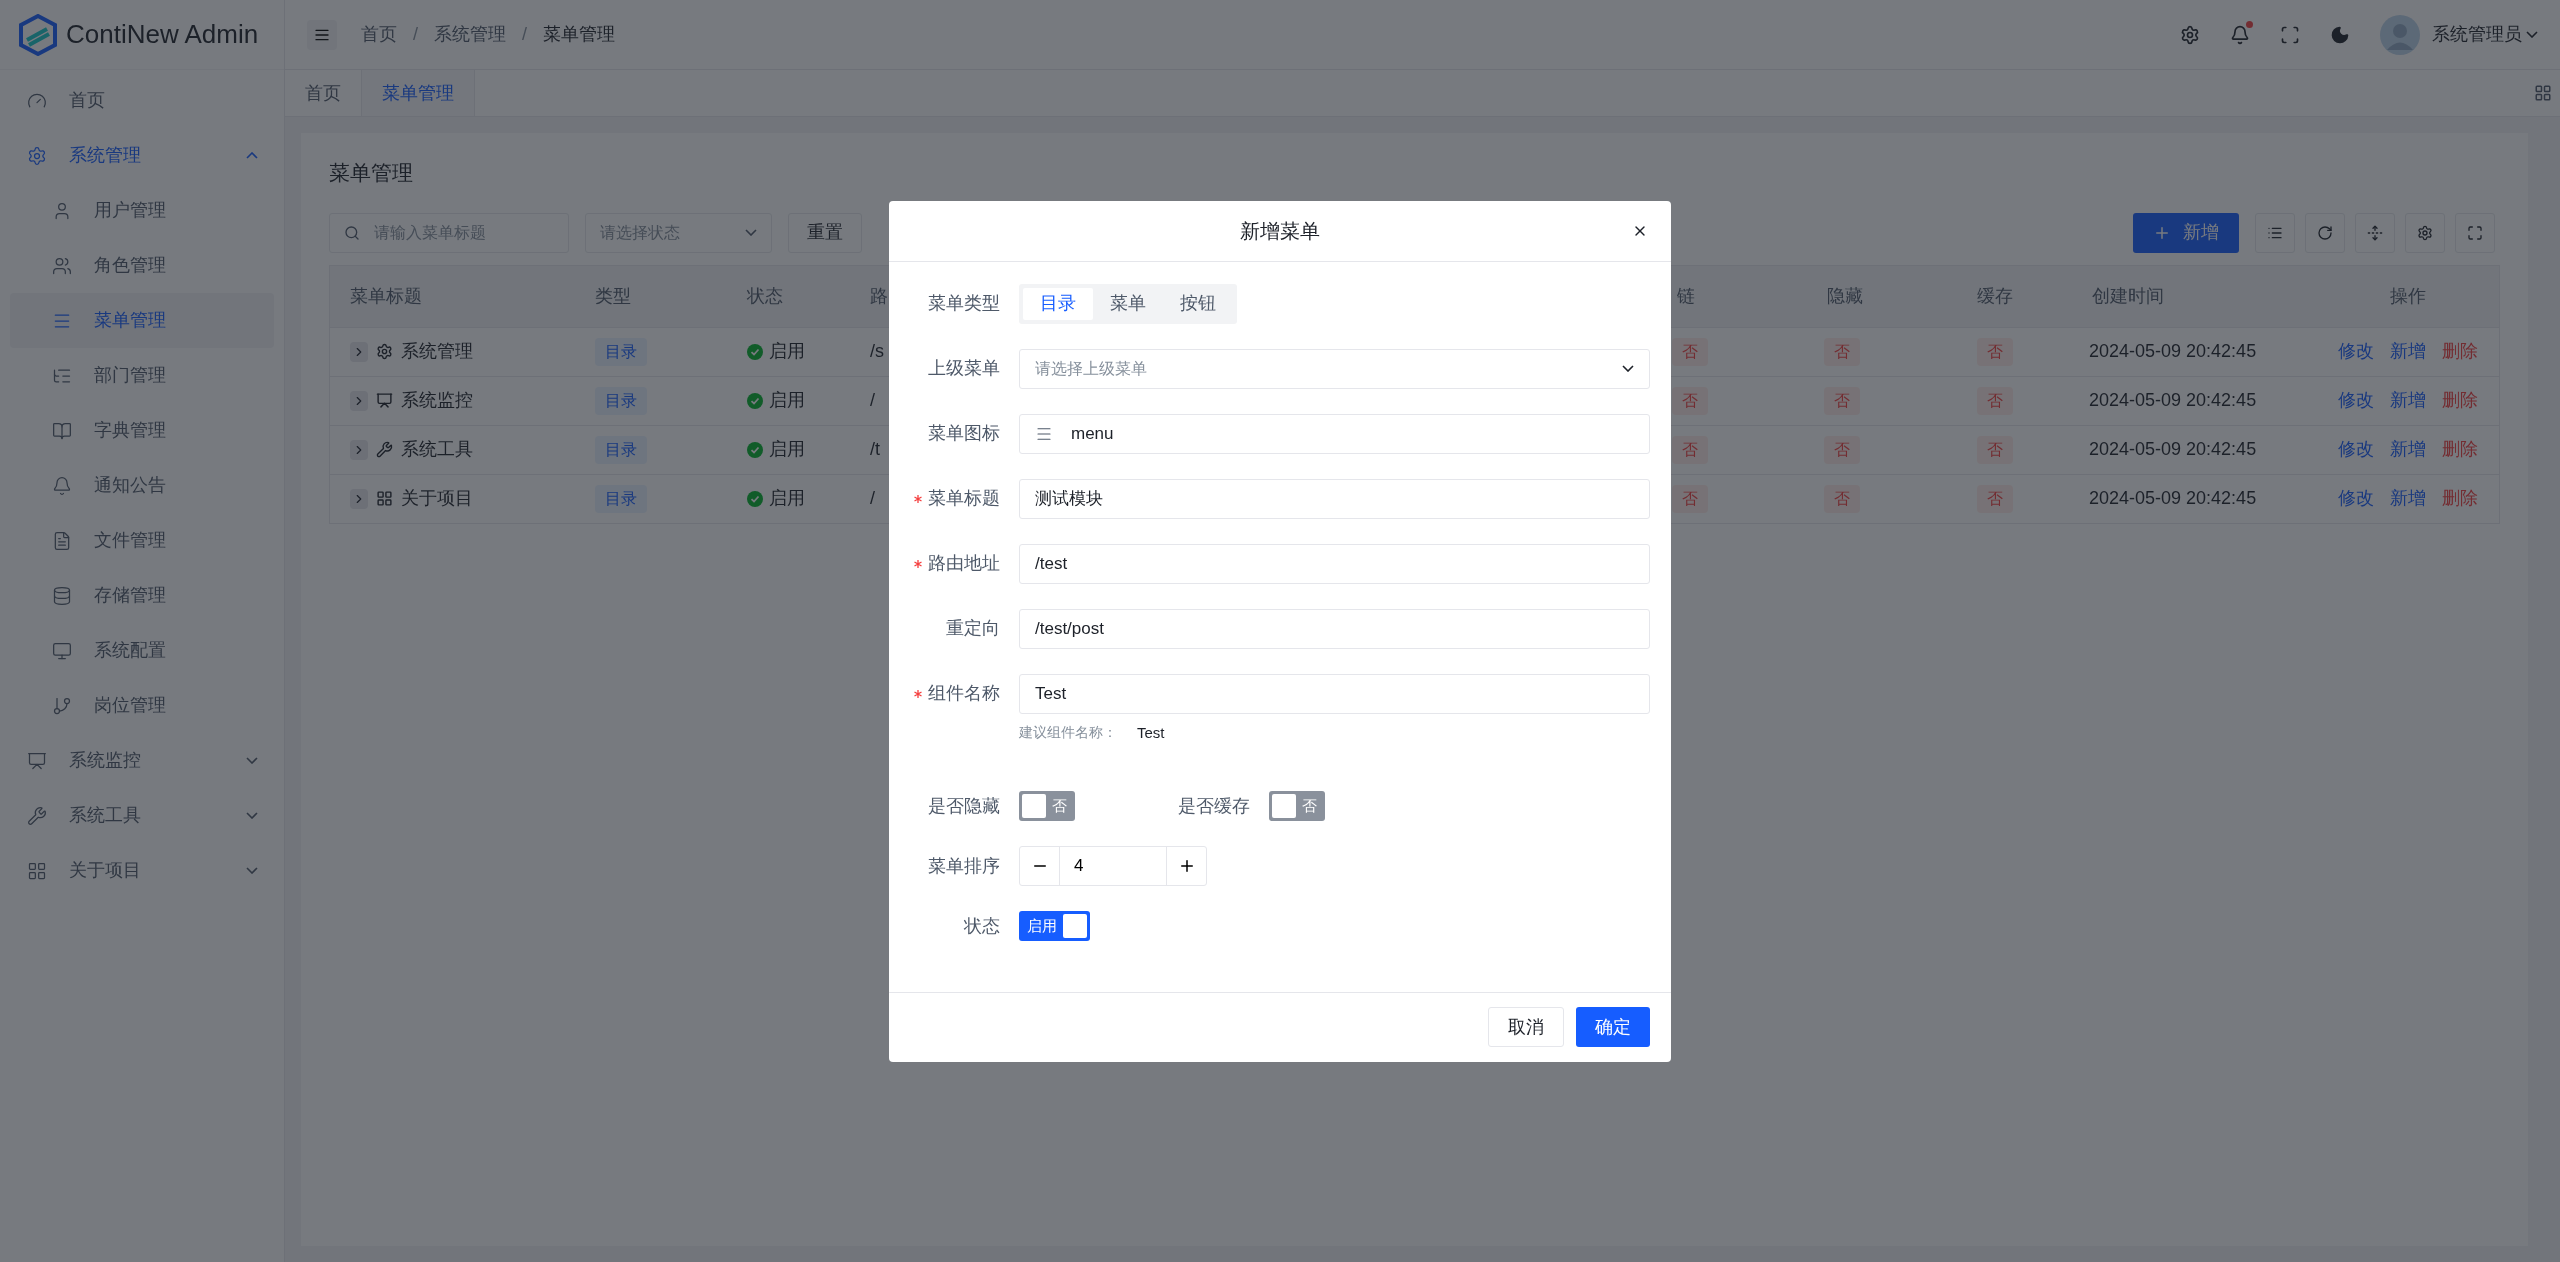 This screenshot has height=1262, width=2560. What do you see at coordinates (142, 870) in the screenshot?
I see `sidebar-item: 关于项目` at bounding box center [142, 870].